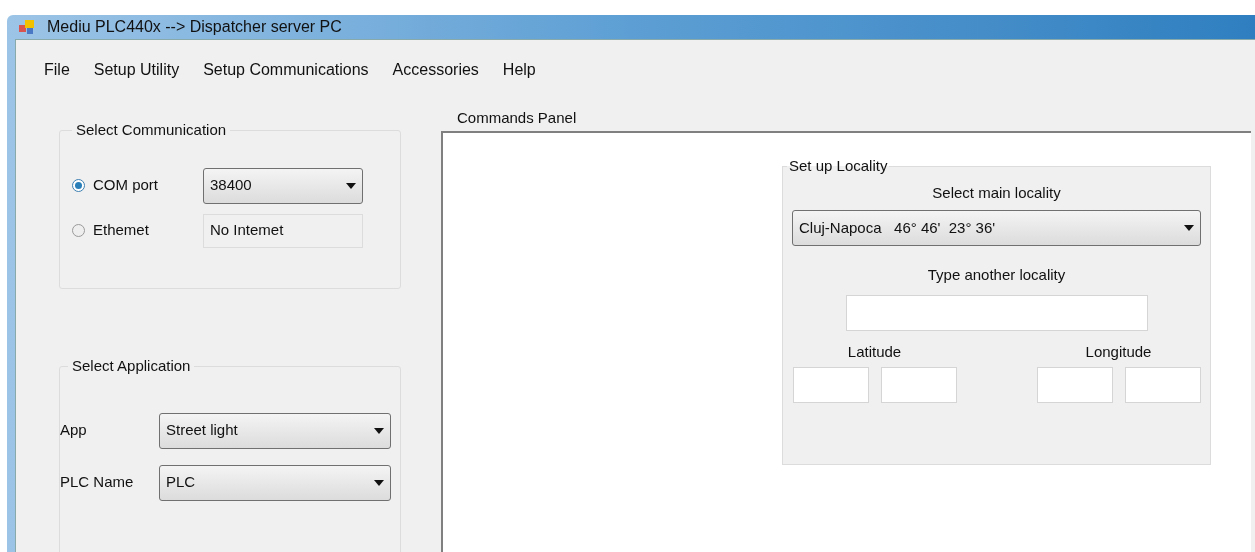 The height and width of the screenshot is (552, 1255). I want to click on menu-item: Accessories, so click(435, 70).